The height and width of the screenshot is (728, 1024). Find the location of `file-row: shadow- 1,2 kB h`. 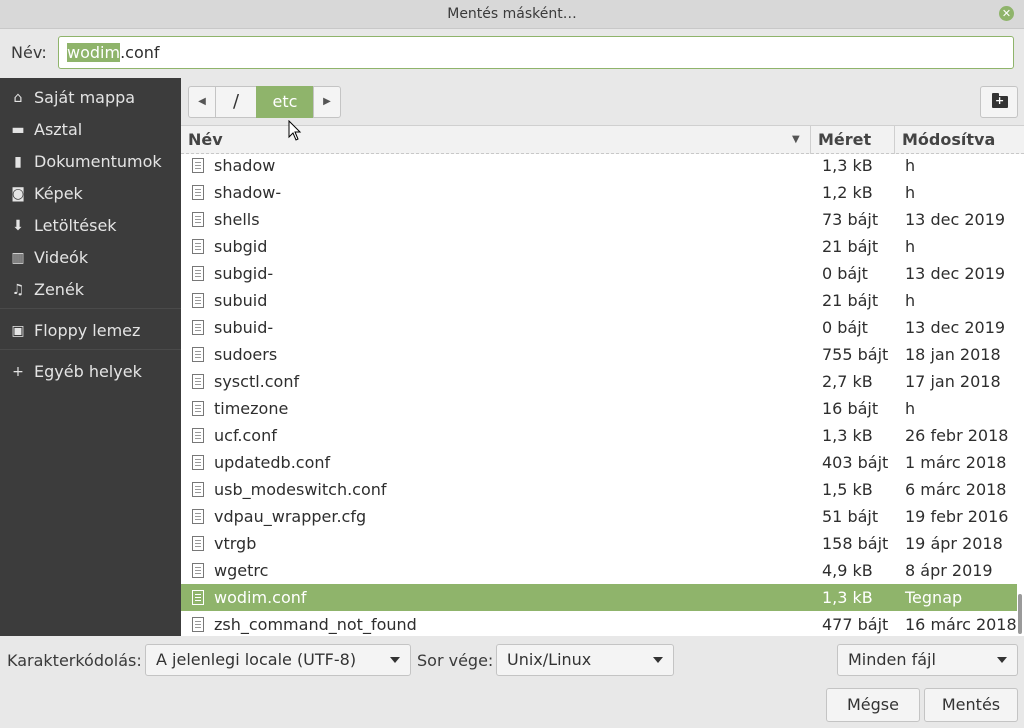

file-row: shadow- 1,2 kB h is located at coordinates (599, 192).